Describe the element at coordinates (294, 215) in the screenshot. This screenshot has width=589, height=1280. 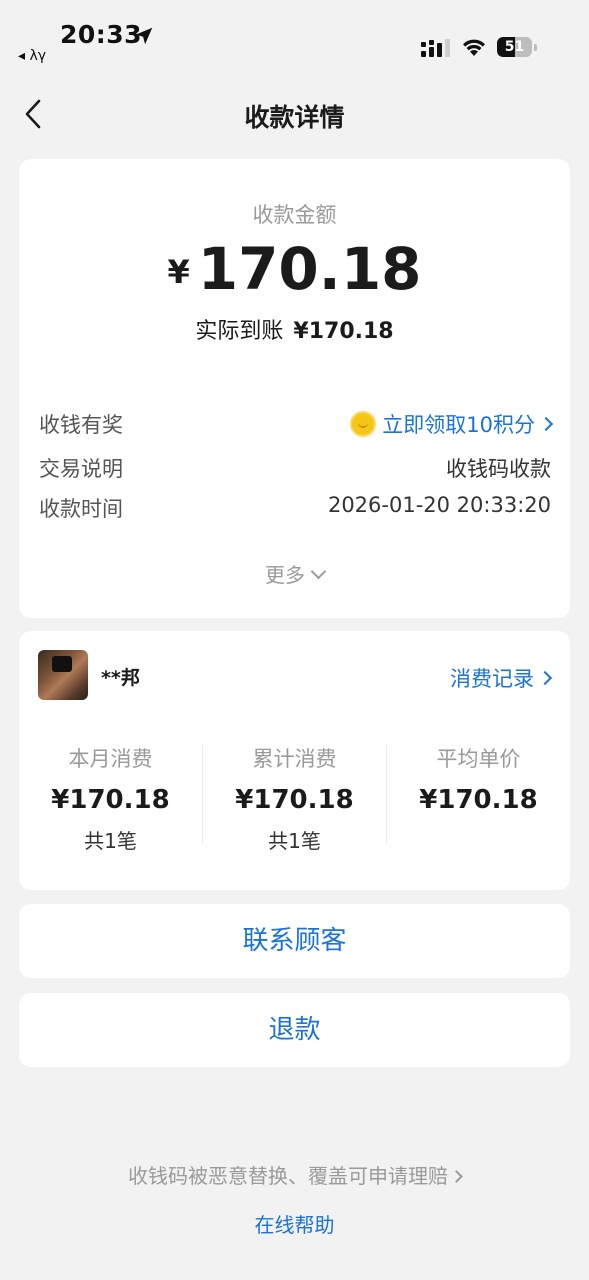
I see `amount-label: 收款金额` at that location.